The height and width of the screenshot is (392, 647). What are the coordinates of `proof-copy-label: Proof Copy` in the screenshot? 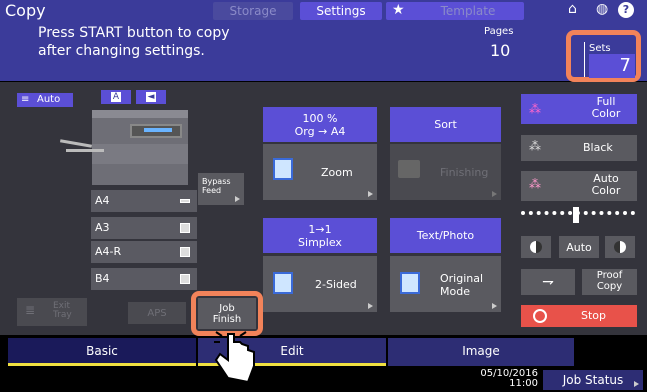 It's located at (609, 281).